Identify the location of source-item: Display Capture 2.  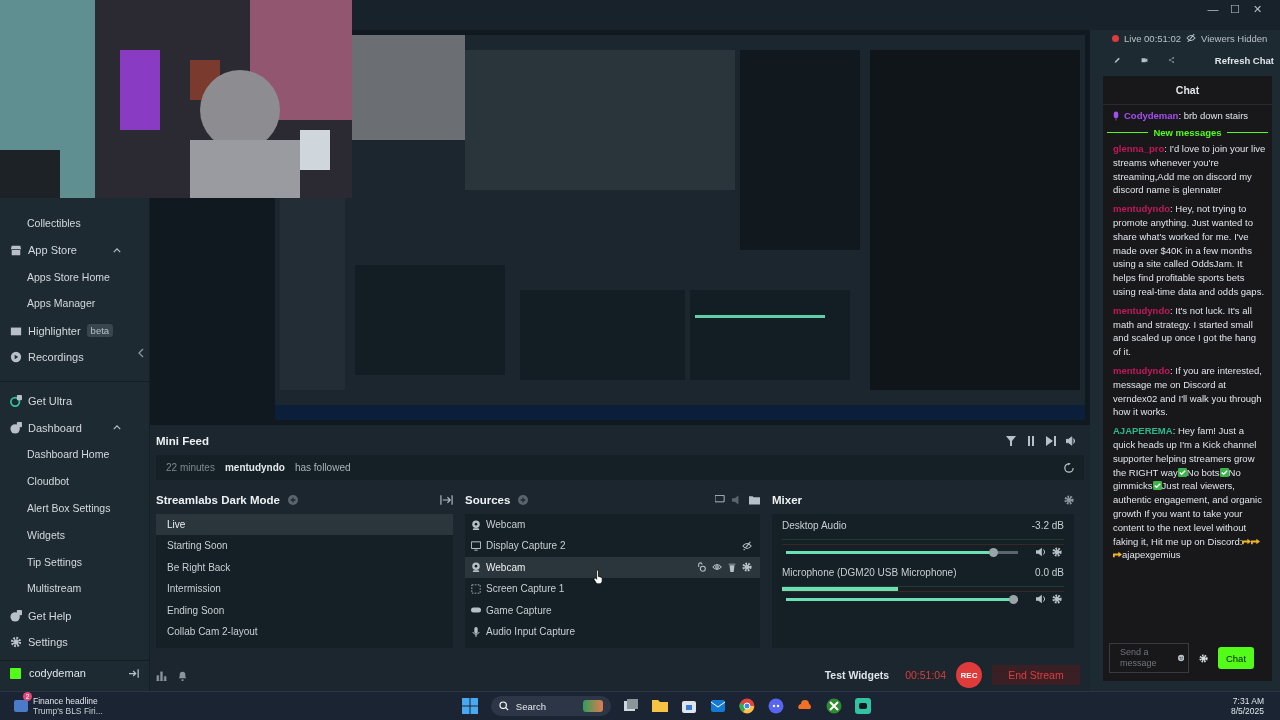
(612, 546).